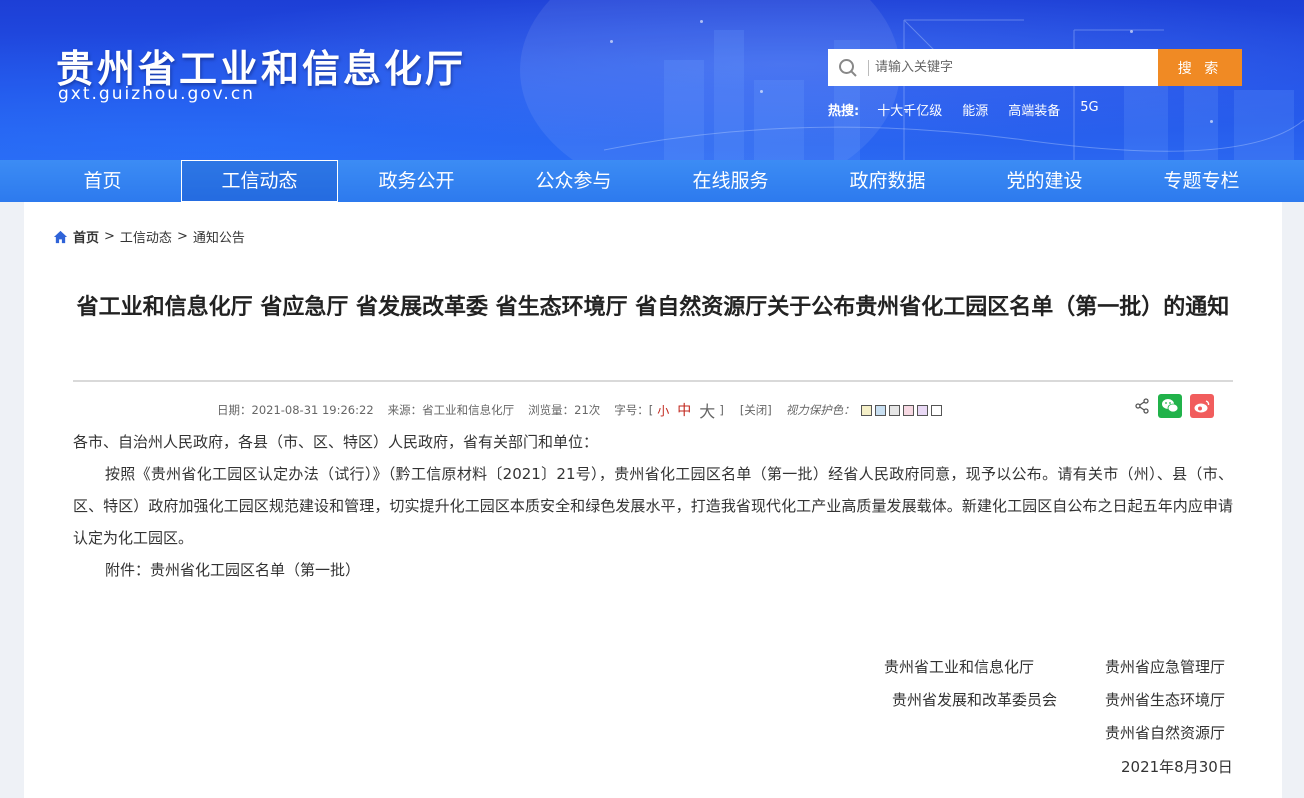 The image size is (1304, 798). What do you see at coordinates (975, 700) in the screenshot?
I see `signature-development-reform: 贵州省发展和改革委员会` at bounding box center [975, 700].